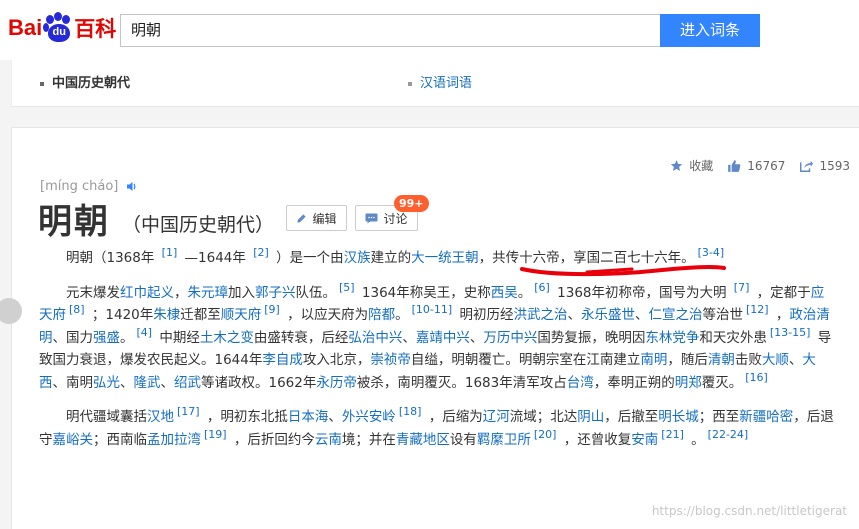 This screenshot has height=529, width=859. I want to click on citation: [17], so click(188, 411).